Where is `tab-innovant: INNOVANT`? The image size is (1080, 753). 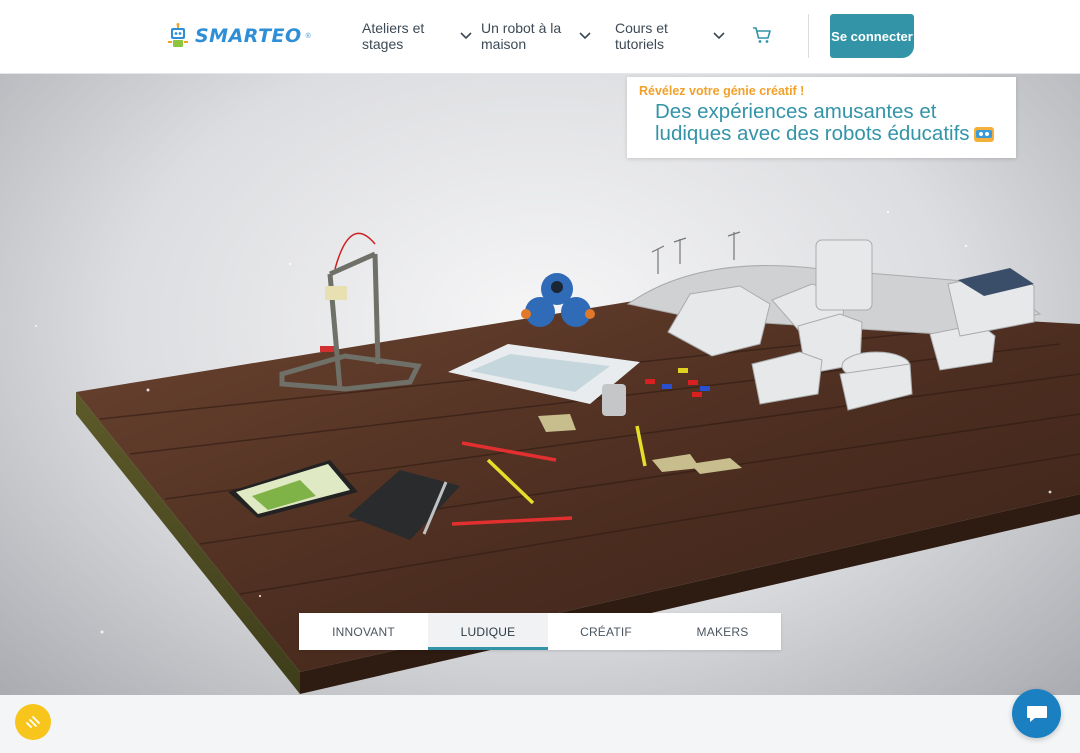 tab-innovant: INNOVANT is located at coordinates (363, 631).